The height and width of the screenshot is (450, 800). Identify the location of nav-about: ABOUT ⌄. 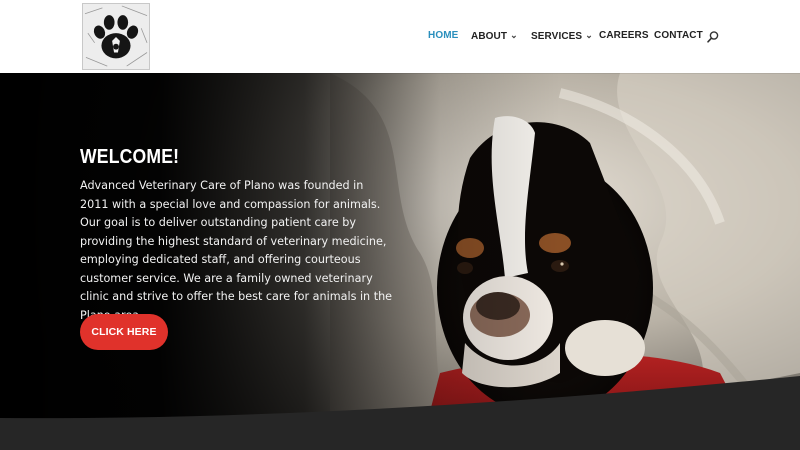
(494, 36).